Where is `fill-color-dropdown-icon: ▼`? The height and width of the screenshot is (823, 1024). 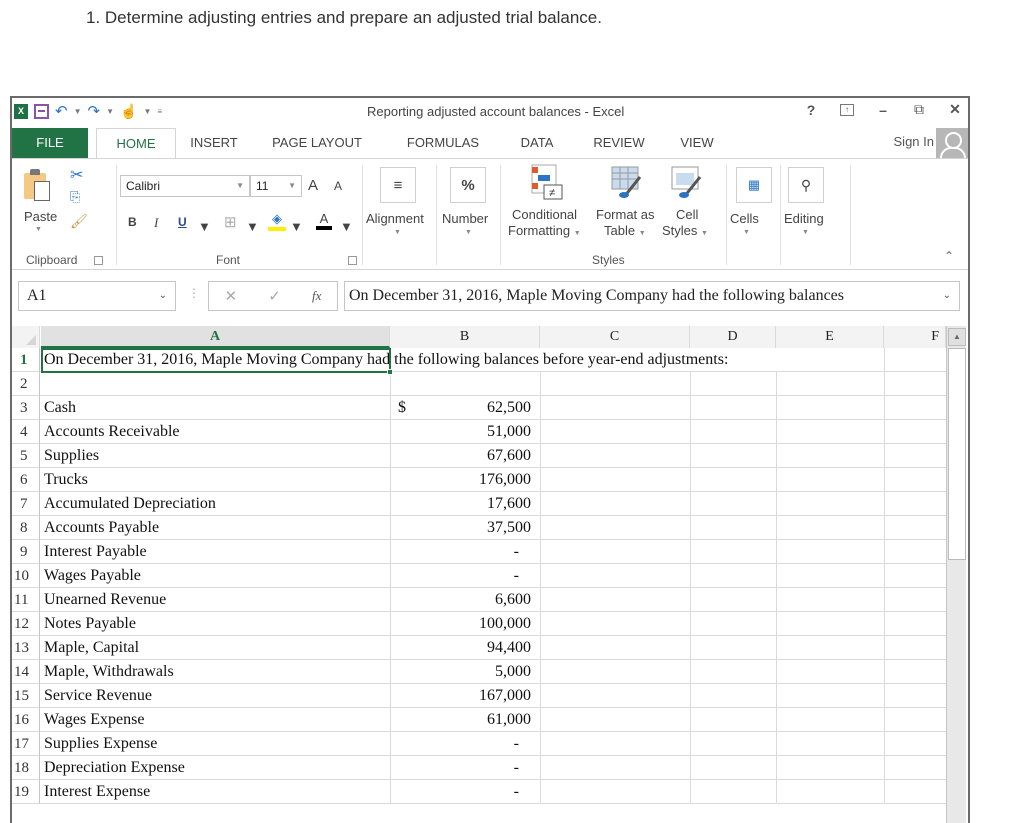
fill-color-dropdown-icon: ▼ is located at coordinates (296, 226).